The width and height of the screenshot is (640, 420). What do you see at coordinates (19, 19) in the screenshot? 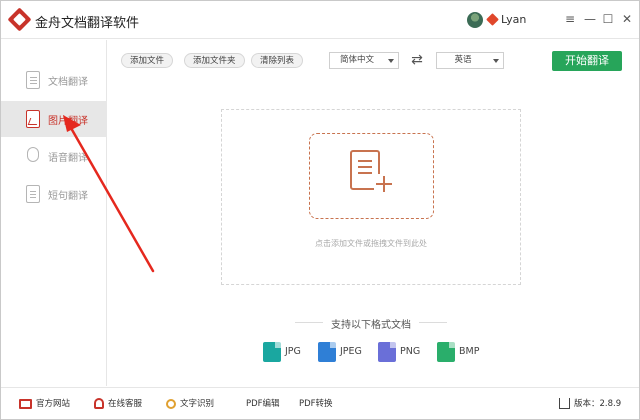
I see `app-logo-icon` at bounding box center [19, 19].